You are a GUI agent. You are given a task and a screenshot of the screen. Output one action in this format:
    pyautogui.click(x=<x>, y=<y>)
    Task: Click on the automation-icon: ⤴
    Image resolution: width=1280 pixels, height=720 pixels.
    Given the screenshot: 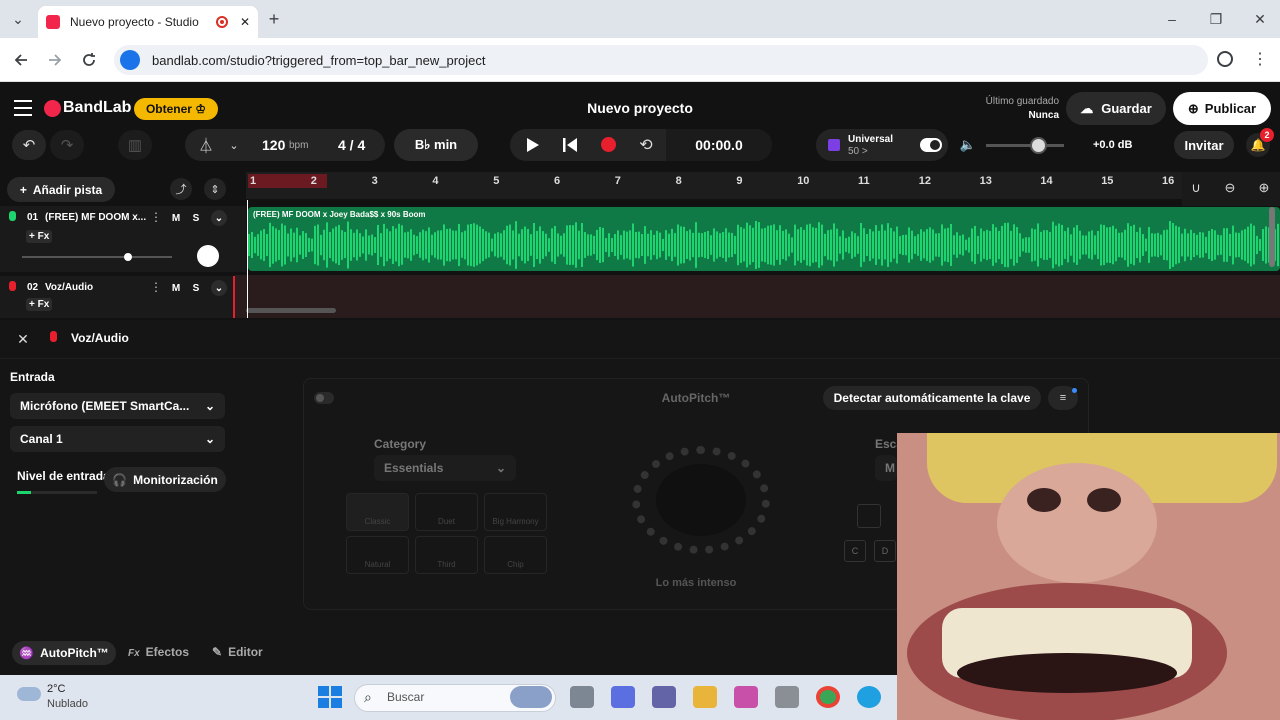 What is the action you would take?
    pyautogui.click(x=181, y=189)
    